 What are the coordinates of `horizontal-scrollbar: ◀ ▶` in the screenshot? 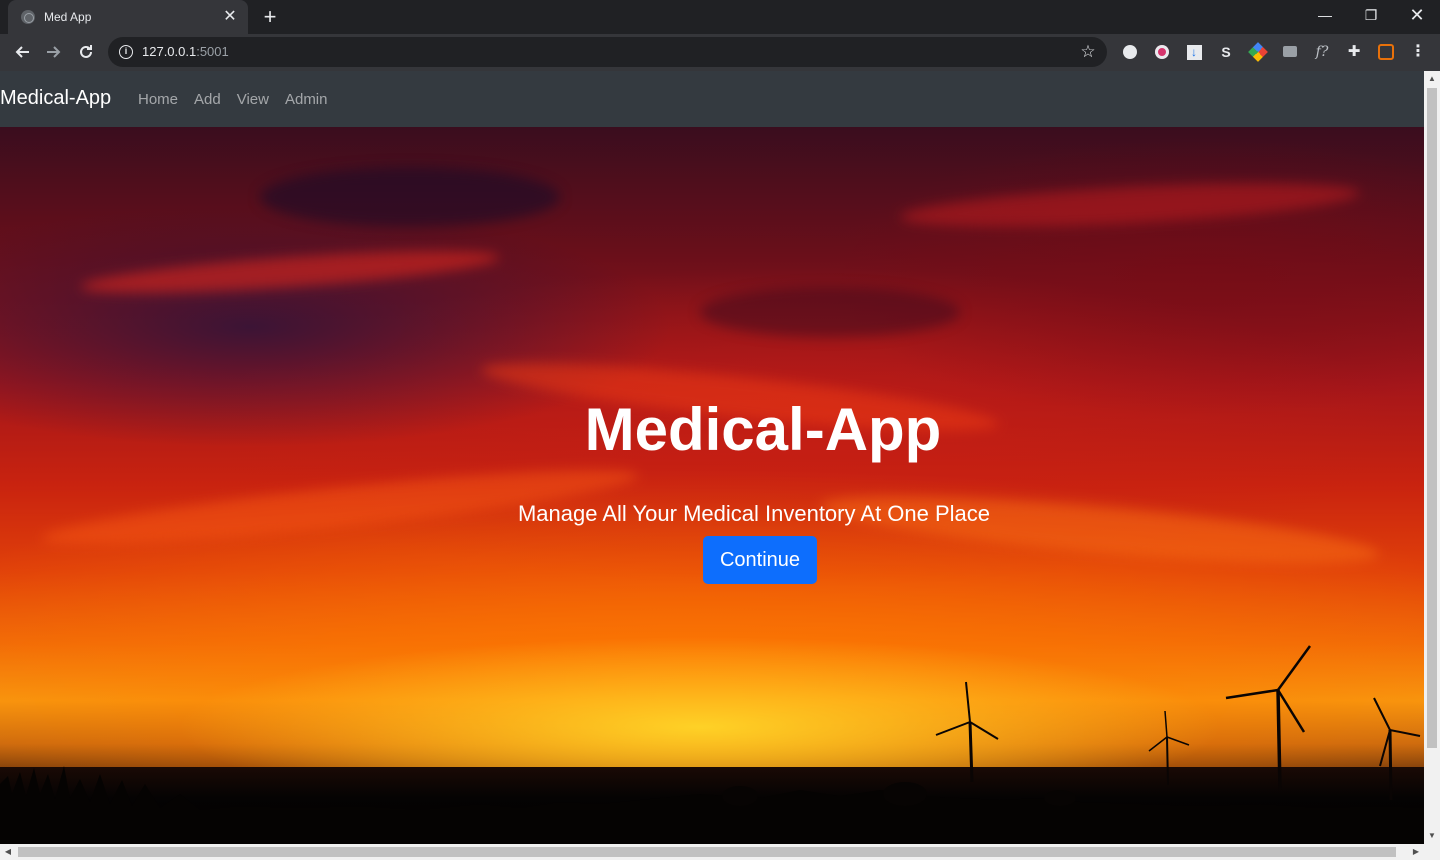 It's located at (720, 852).